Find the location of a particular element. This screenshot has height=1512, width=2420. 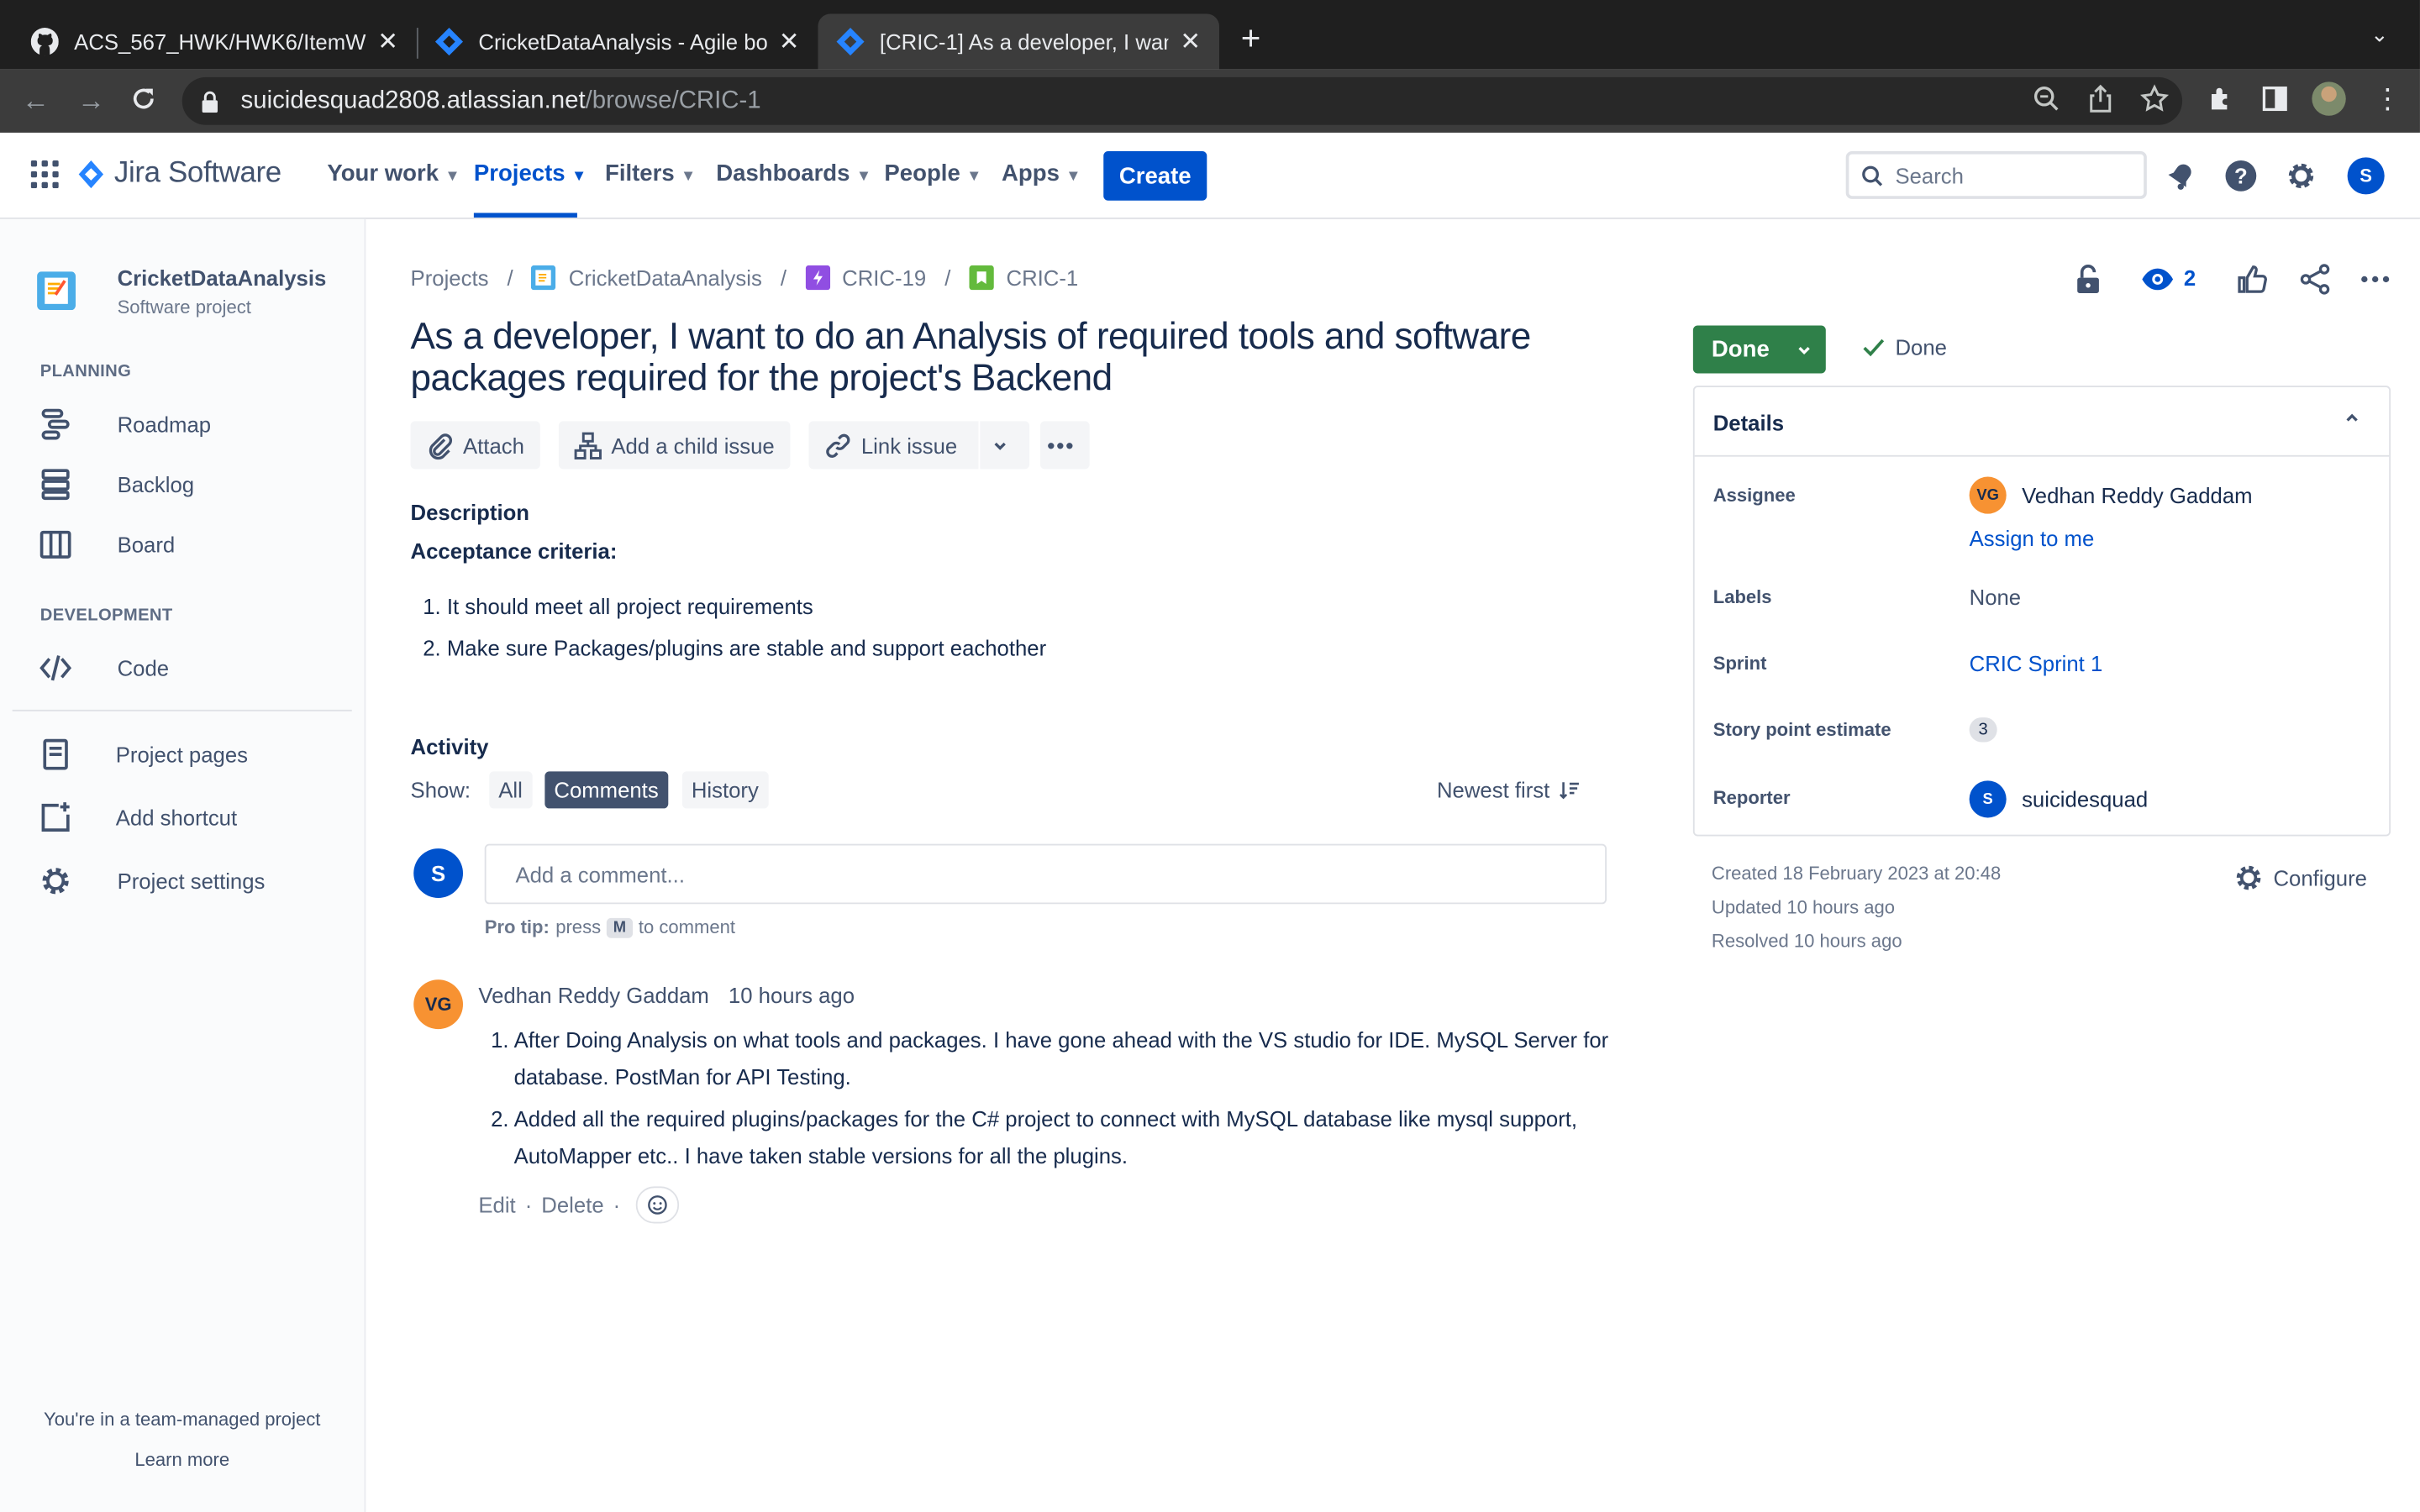

link-issue-button: Link issue is located at coordinates (894, 445).